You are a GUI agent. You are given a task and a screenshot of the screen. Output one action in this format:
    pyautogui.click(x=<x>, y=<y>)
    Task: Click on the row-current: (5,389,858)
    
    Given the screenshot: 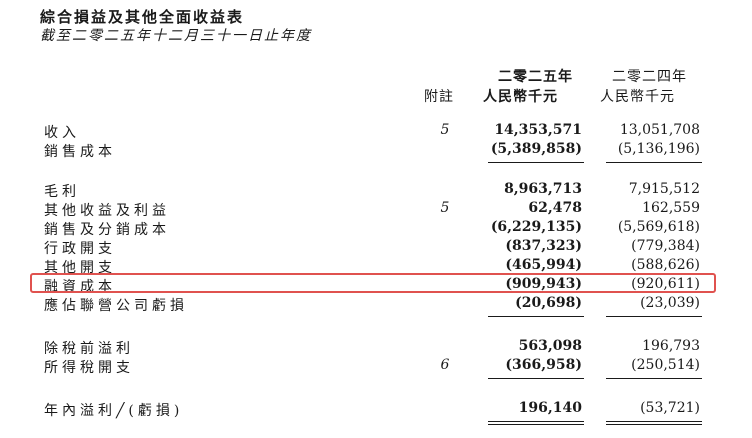 What is the action you would take?
    pyautogui.click(x=536, y=149)
    